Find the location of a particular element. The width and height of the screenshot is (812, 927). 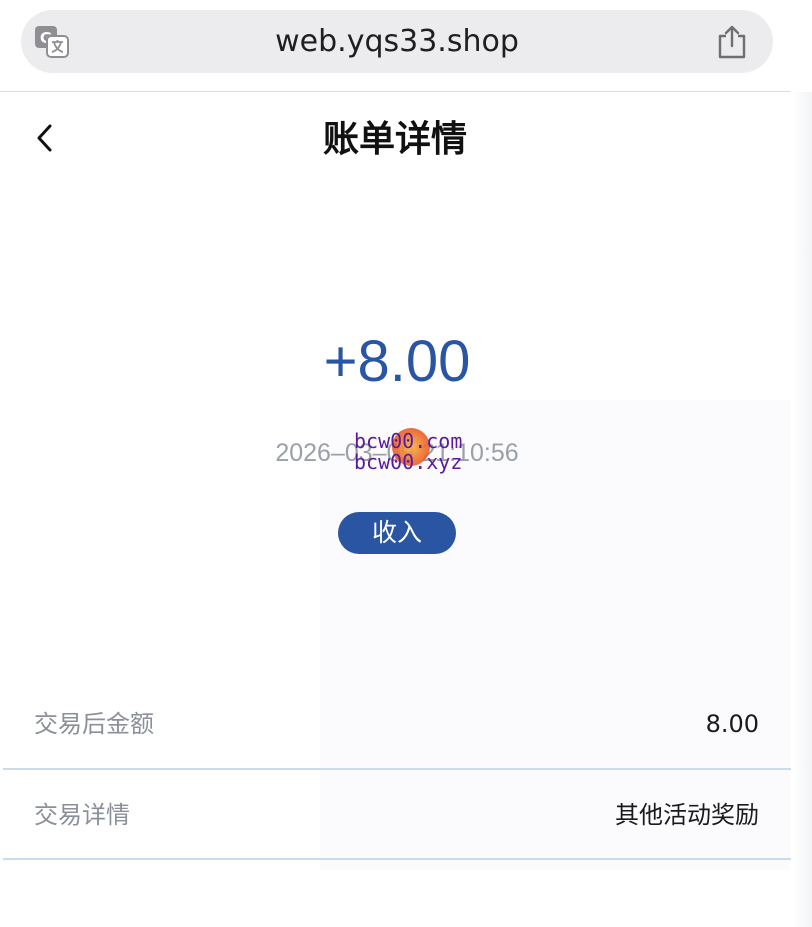

row-divider is located at coordinates (397, 859).